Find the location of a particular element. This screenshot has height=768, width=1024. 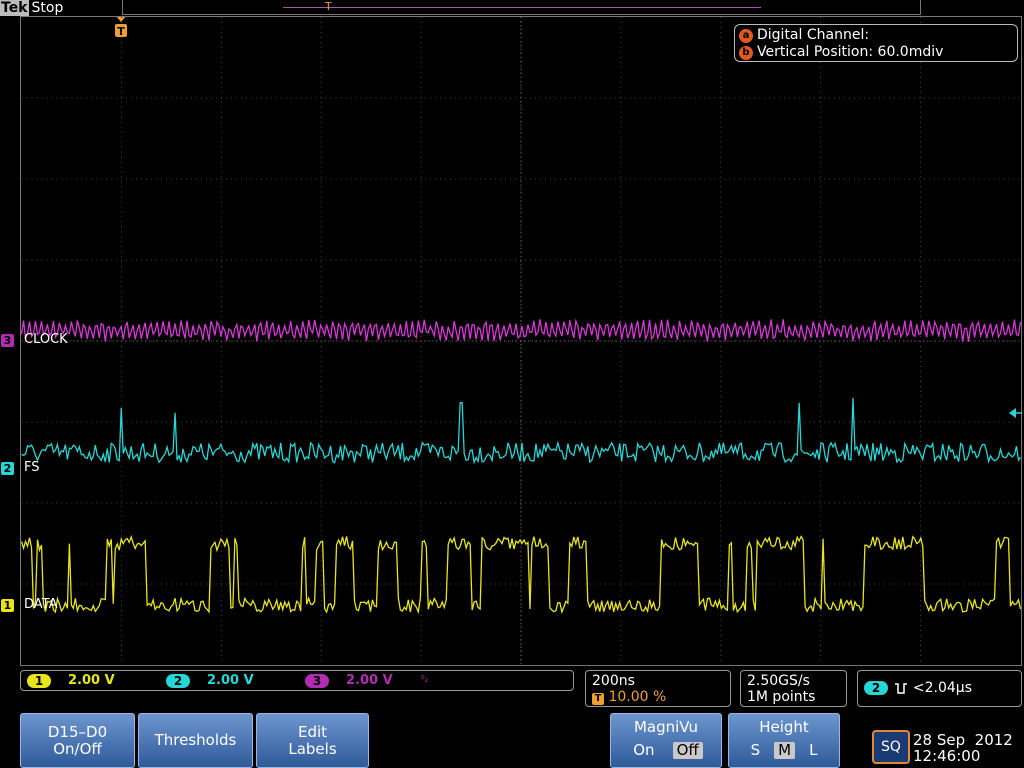

height-title: Height is located at coordinates (784, 727).